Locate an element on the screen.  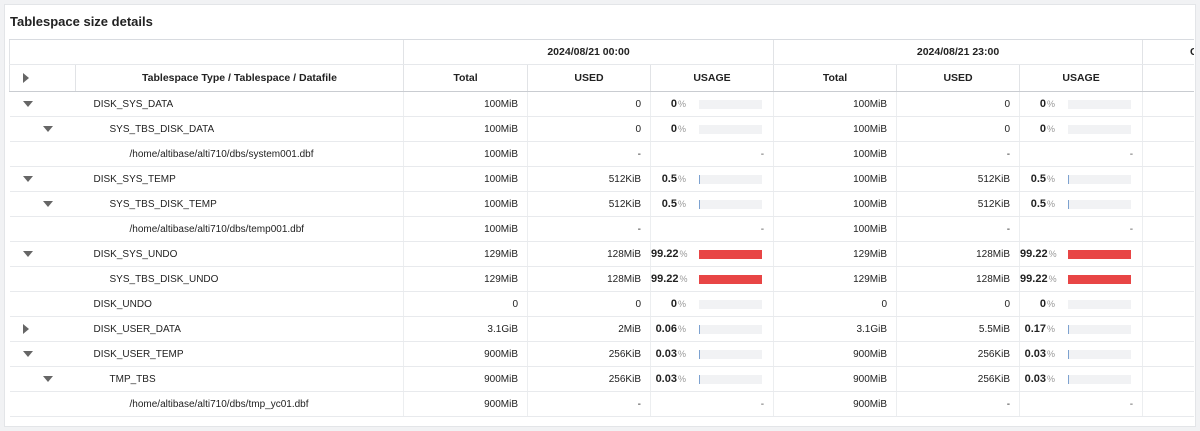
usage-number: 0.17 is located at coordinates (1035, 329).